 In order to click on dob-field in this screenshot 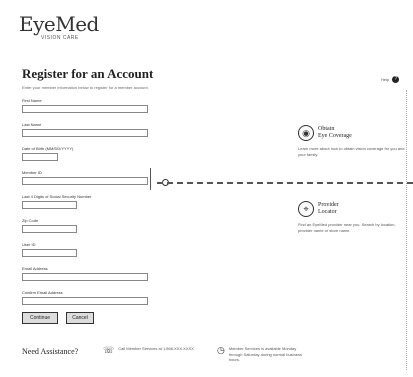, I will do `click(40, 157)`.